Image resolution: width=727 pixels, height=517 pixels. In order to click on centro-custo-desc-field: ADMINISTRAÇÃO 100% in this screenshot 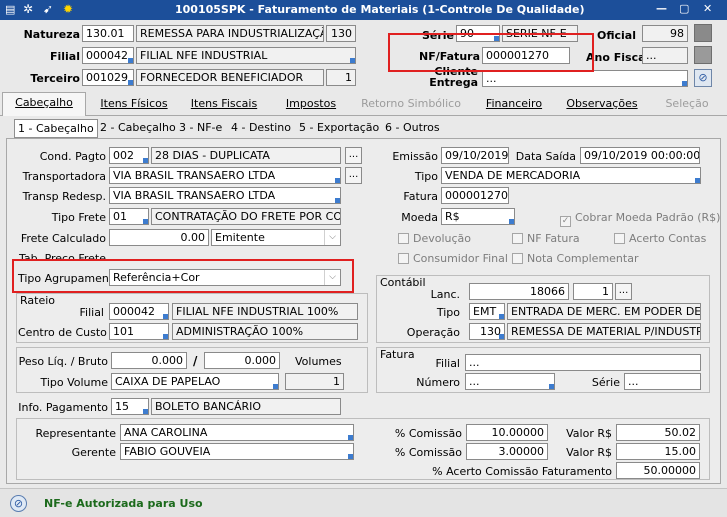, I will do `click(265, 331)`.